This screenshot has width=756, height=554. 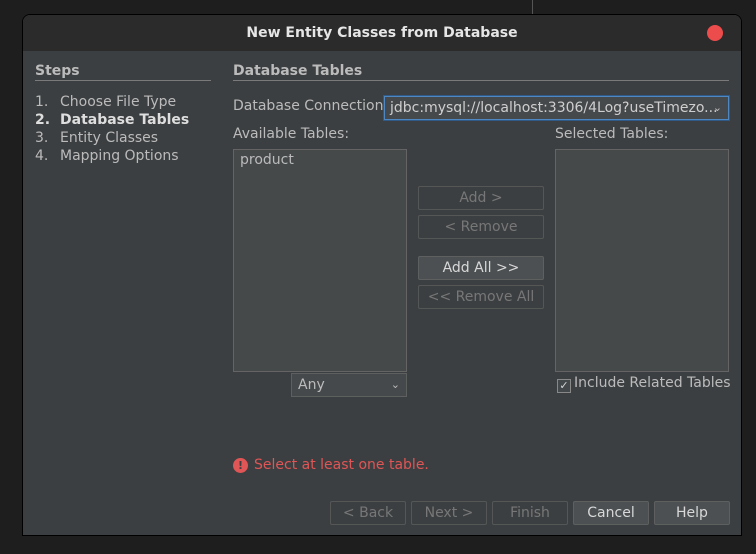 I want to click on cancel-button: Cancel, so click(x=611, y=513).